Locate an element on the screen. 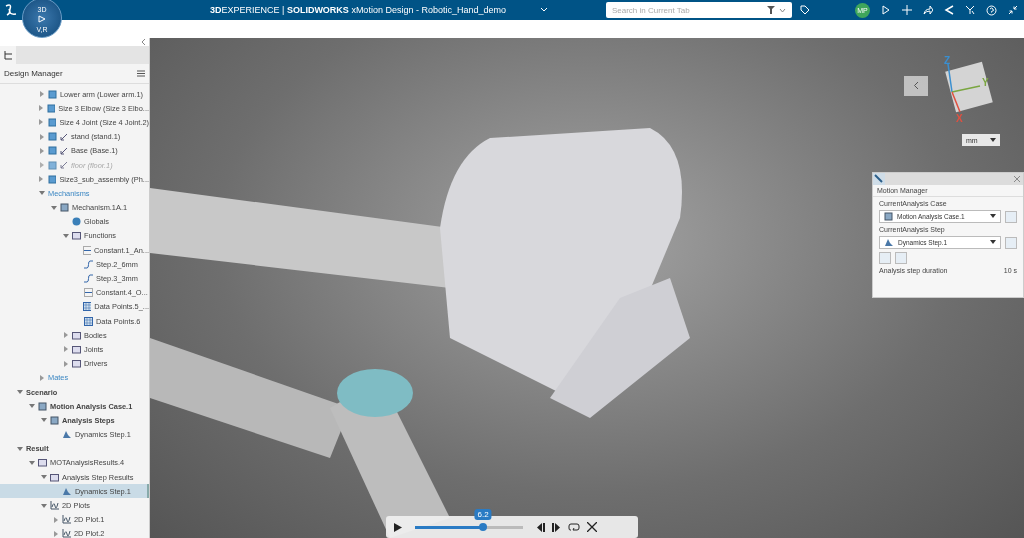 This screenshot has height=538, width=1024. loop-button is located at coordinates (574, 527).